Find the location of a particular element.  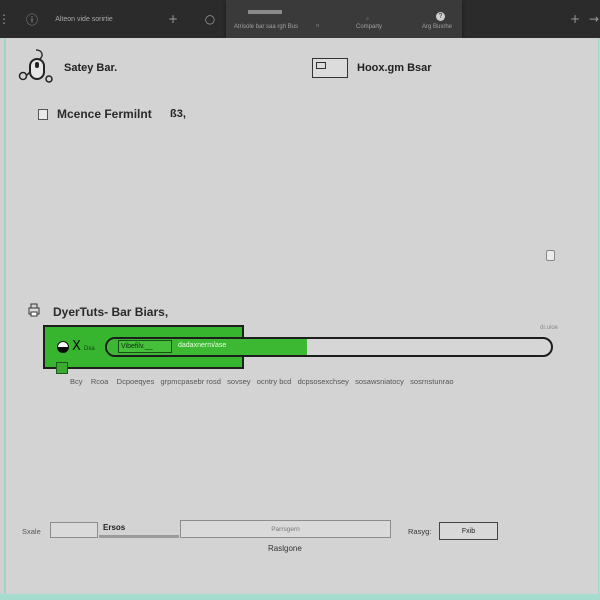

add-icon: + is located at coordinates (575, 19).